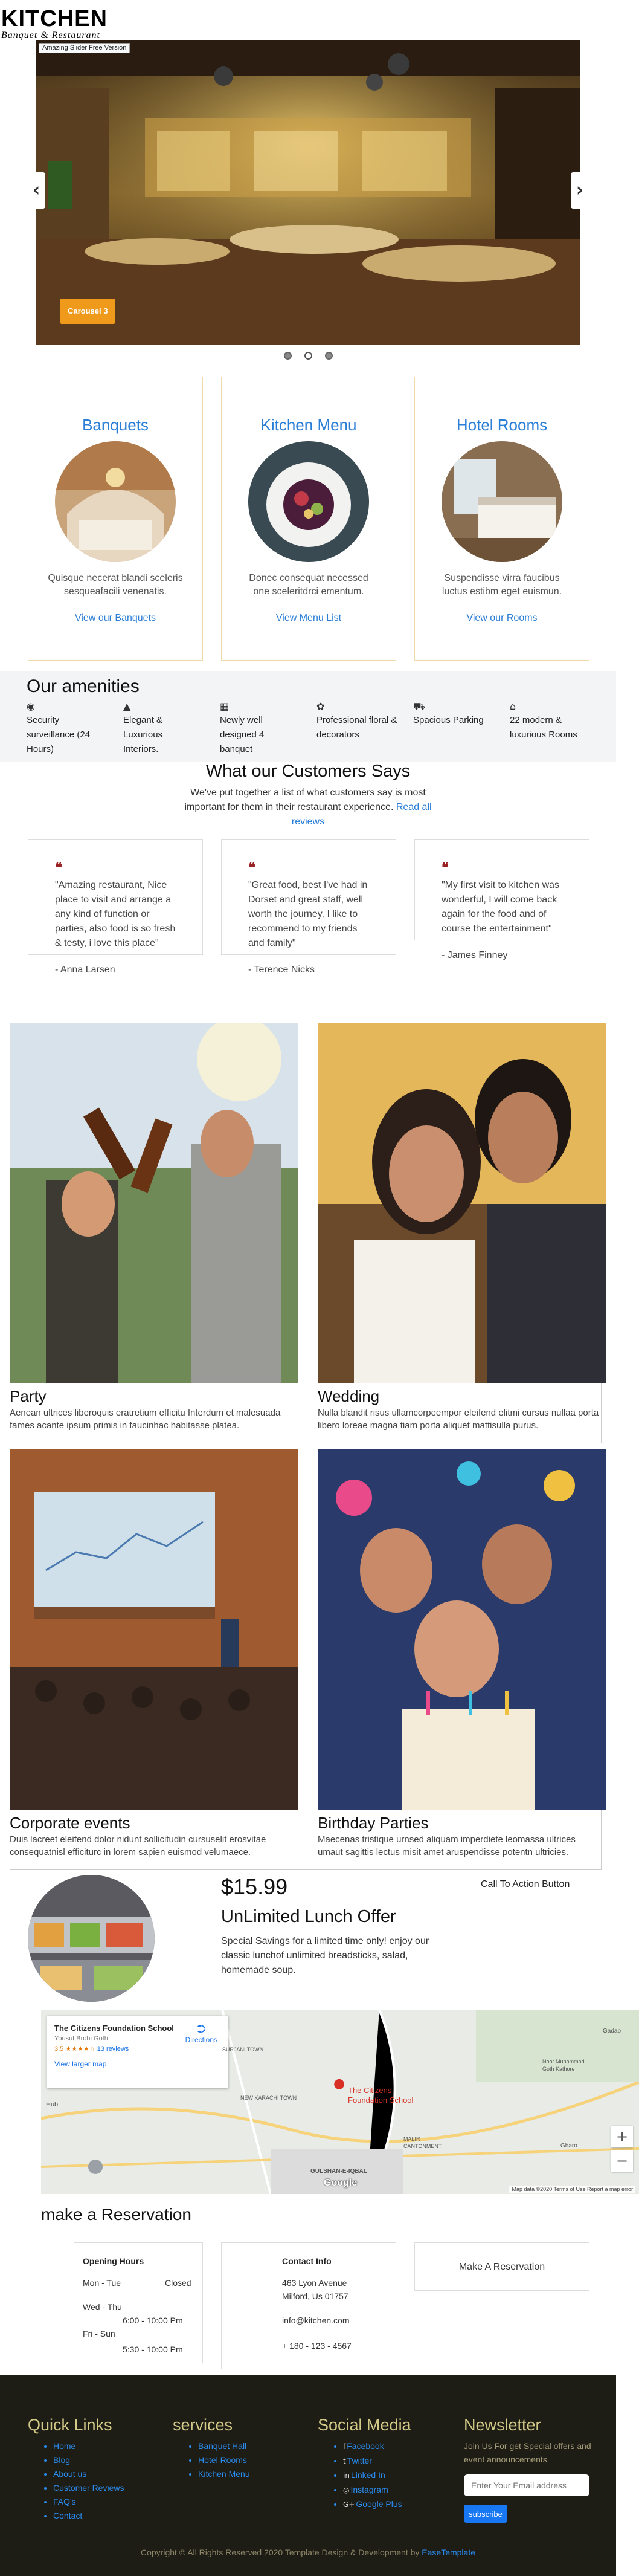 The height and width of the screenshot is (2576, 639). I want to click on newsletter-email-input, so click(526, 2485).